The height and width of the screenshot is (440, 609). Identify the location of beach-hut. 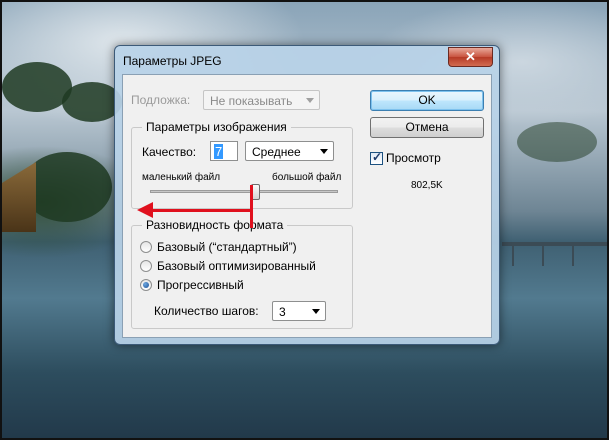
(19, 197).